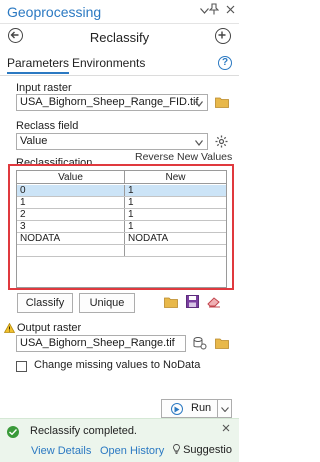 This screenshot has height=462, width=320. What do you see at coordinates (117, 365) in the screenshot?
I see `change-missing-label: Change missing values to NoData` at bounding box center [117, 365].